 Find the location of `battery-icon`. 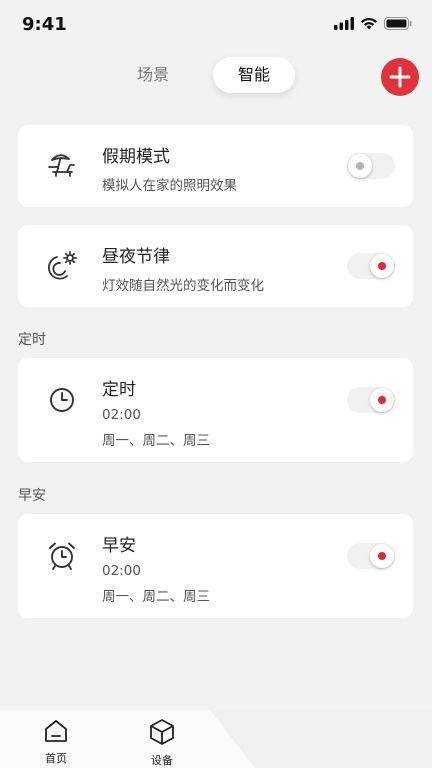

battery-icon is located at coordinates (398, 23).